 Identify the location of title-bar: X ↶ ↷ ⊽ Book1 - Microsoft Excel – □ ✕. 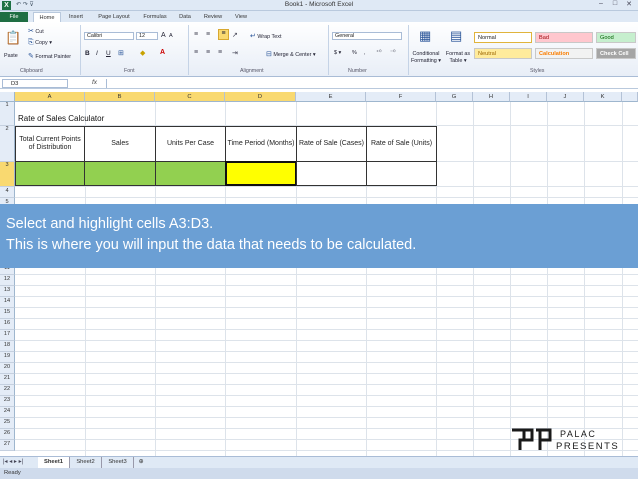
(319, 5).